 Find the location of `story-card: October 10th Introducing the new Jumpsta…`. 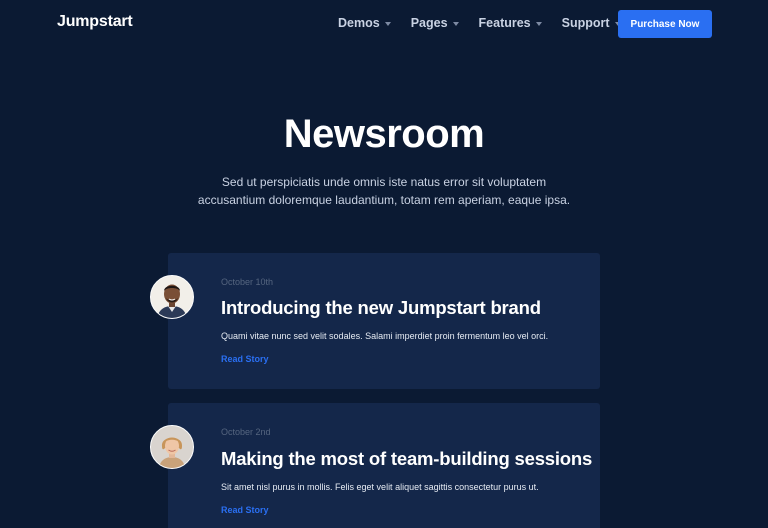

story-card: October 10th Introducing the new Jumpsta… is located at coordinates (384, 321).